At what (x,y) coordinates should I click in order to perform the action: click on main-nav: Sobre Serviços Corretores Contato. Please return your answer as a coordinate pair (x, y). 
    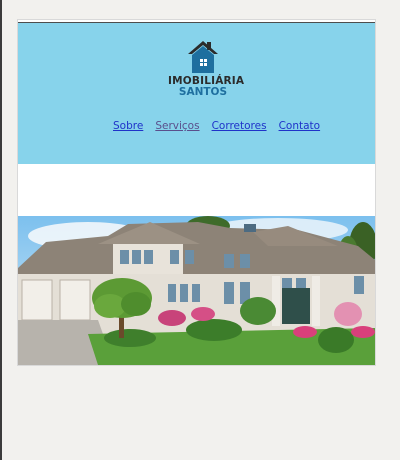
    Looking at the image, I should click on (216, 128).